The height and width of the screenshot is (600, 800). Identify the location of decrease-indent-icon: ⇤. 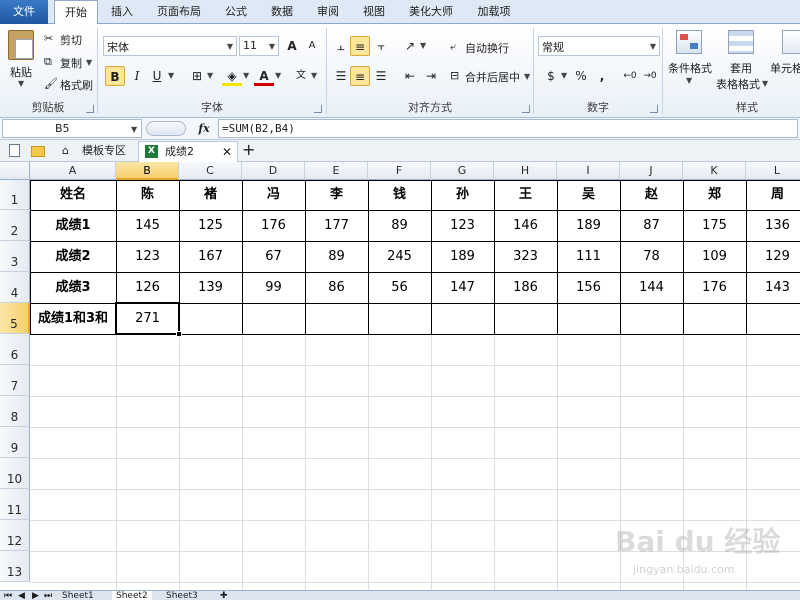
(410, 76).